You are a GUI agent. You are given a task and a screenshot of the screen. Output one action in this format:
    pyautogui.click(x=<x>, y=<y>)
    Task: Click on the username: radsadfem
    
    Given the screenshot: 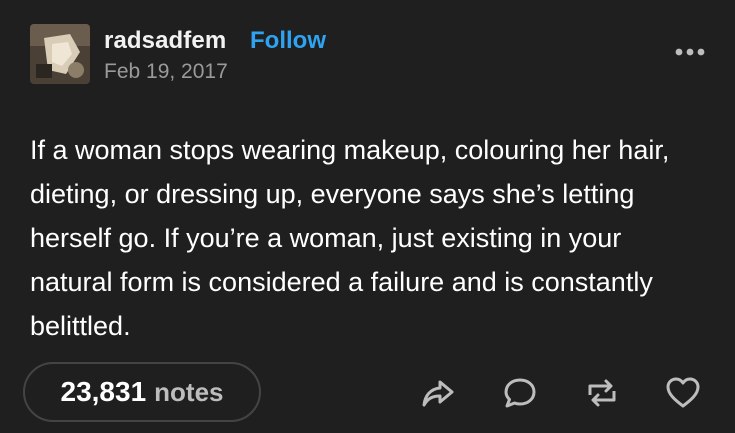 What is the action you would take?
    pyautogui.click(x=165, y=41)
    